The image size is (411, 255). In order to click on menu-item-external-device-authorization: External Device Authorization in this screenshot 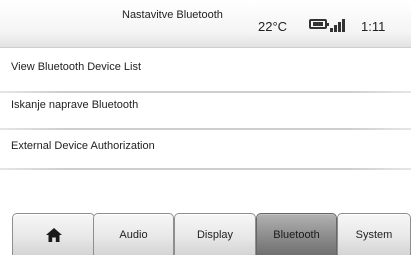, I will do `click(205, 145)`.